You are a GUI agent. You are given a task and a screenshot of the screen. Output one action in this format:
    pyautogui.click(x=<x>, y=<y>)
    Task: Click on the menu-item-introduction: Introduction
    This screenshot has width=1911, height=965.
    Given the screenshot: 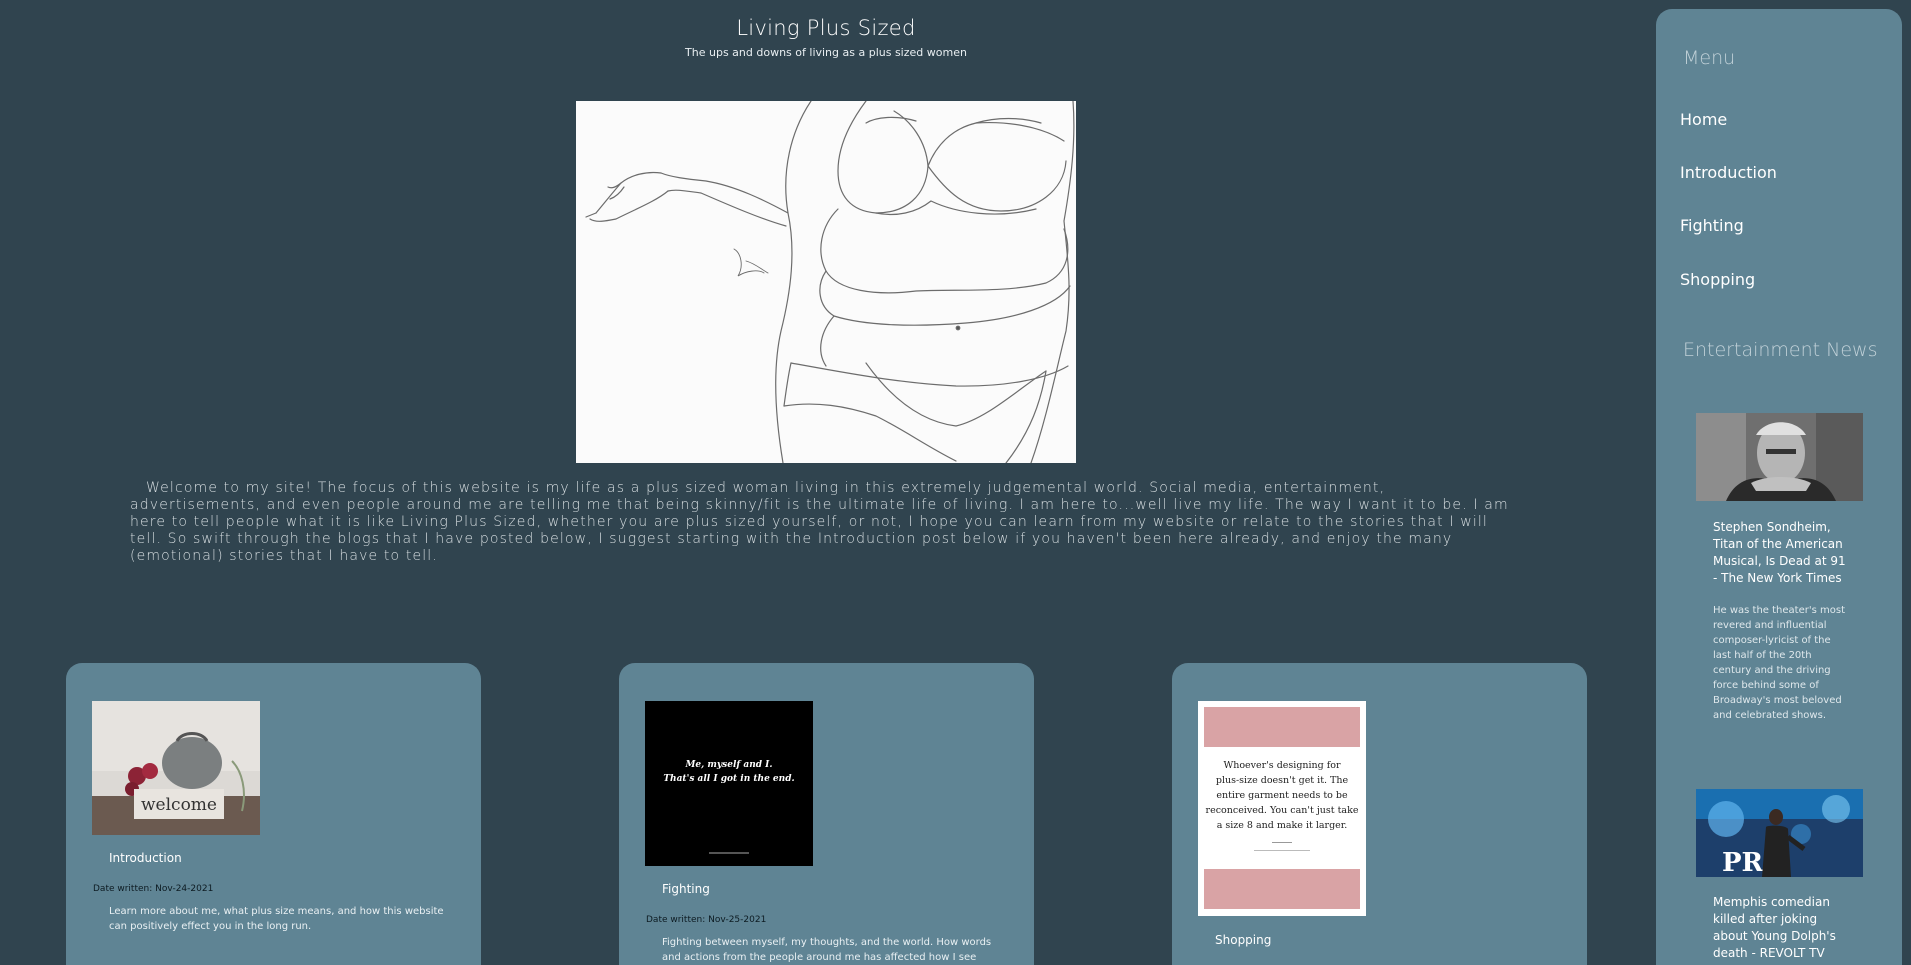 What is the action you would take?
    pyautogui.click(x=1728, y=172)
    